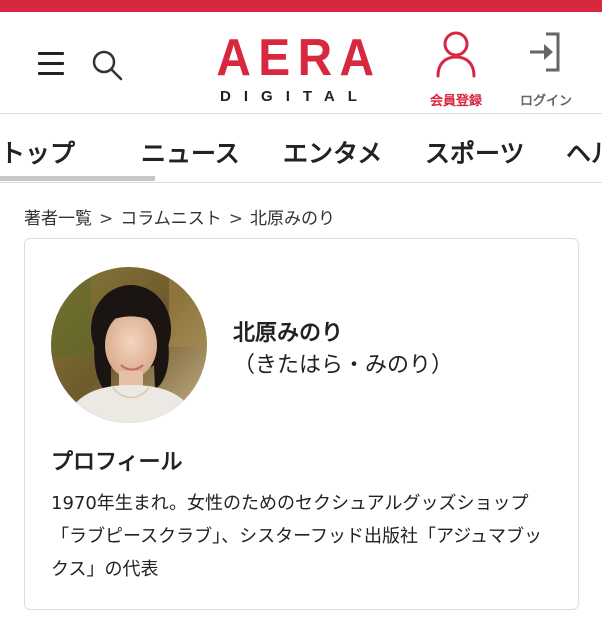 This screenshot has width=602, height=640. What do you see at coordinates (288, 333) in the screenshot?
I see `author-name: 北原みのり` at bounding box center [288, 333].